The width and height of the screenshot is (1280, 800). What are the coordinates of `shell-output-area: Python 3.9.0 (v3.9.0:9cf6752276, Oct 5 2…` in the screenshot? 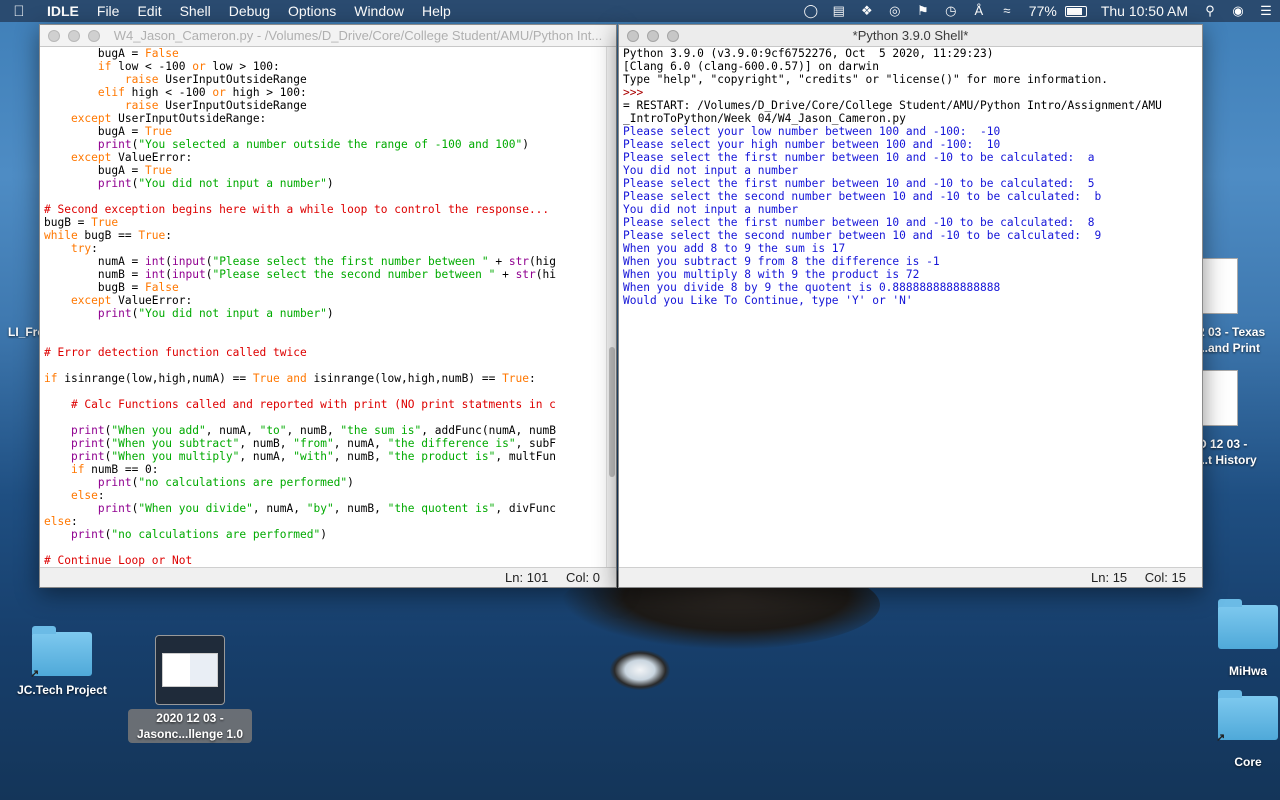 It's located at (910, 177).